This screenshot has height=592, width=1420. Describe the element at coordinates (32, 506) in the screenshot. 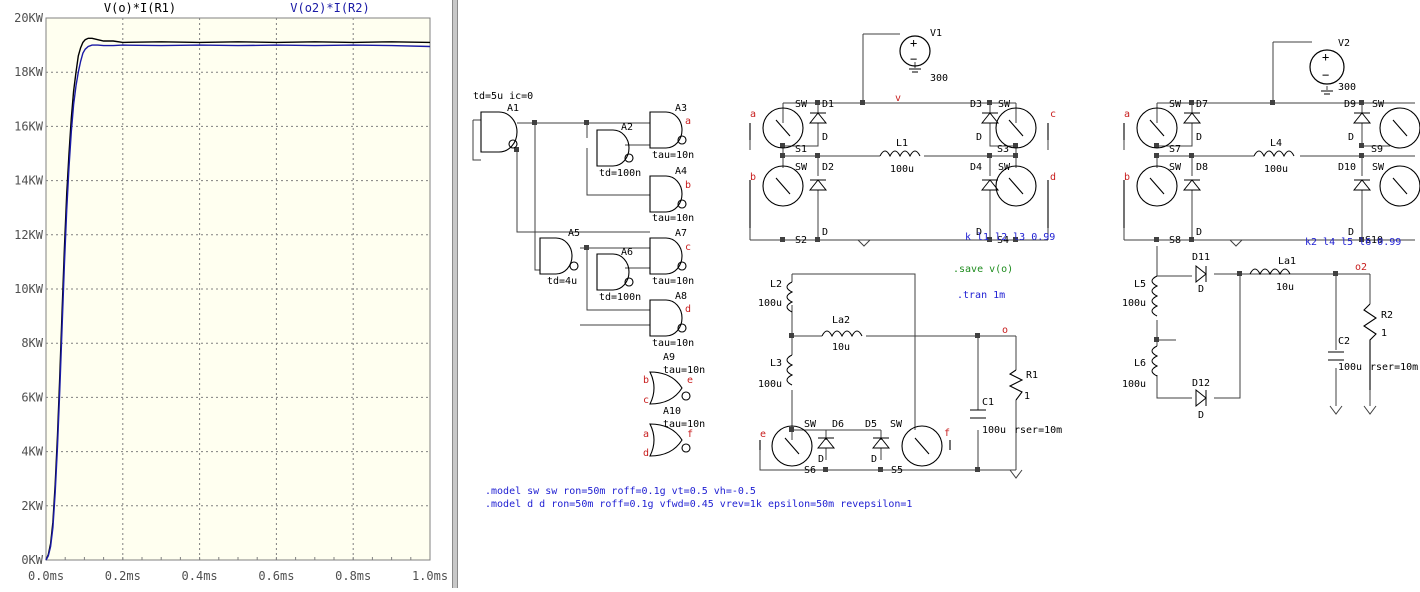

I see `y-tick-label: 2KW` at that location.